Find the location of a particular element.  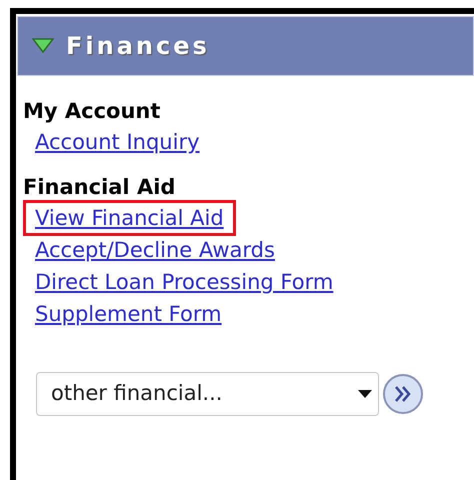

link: View Financial Aid is located at coordinates (129, 218).